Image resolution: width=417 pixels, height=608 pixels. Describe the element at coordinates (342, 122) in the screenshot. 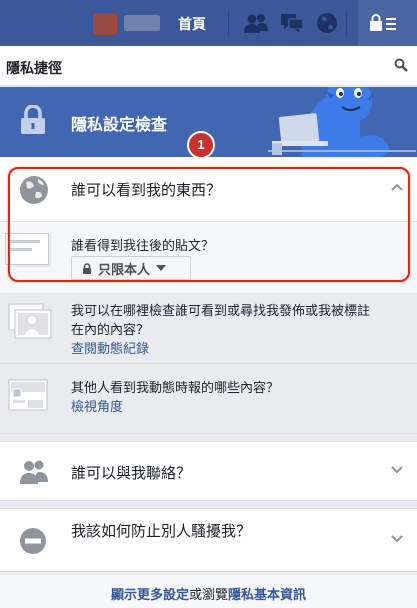

I see `privacy-dinosaur-mascot` at that location.